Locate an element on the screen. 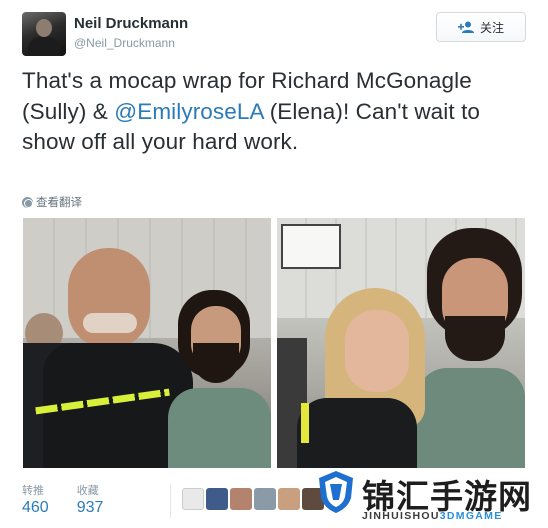 The height and width of the screenshot is (528, 548). site-watermark: 锦汇手游网 JINHUISHOU3DMGAME is located at coordinates (429, 496).